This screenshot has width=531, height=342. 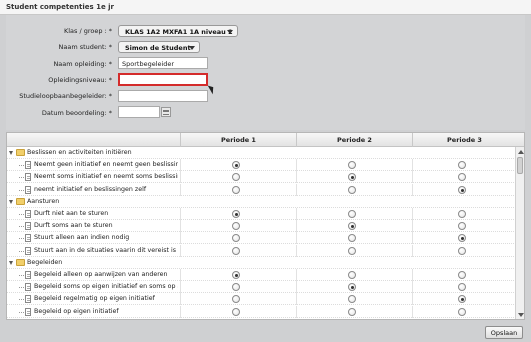 I want to click on competency-row: Begeleid op eigen initiatief, so click(x=261, y=311).